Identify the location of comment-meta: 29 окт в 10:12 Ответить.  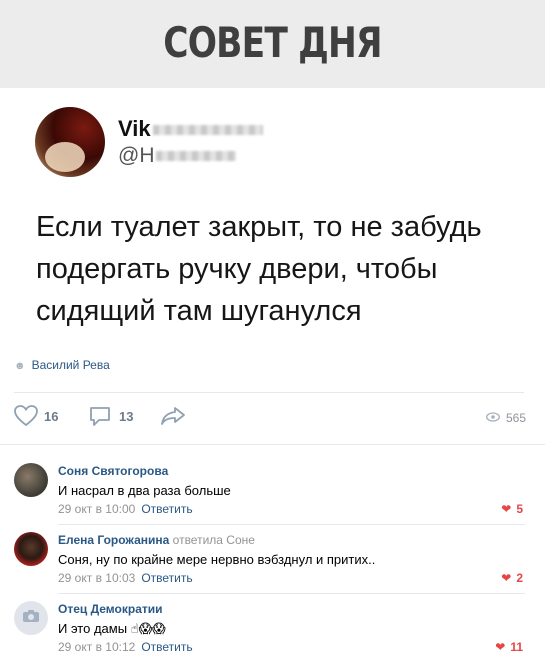
(125, 647).